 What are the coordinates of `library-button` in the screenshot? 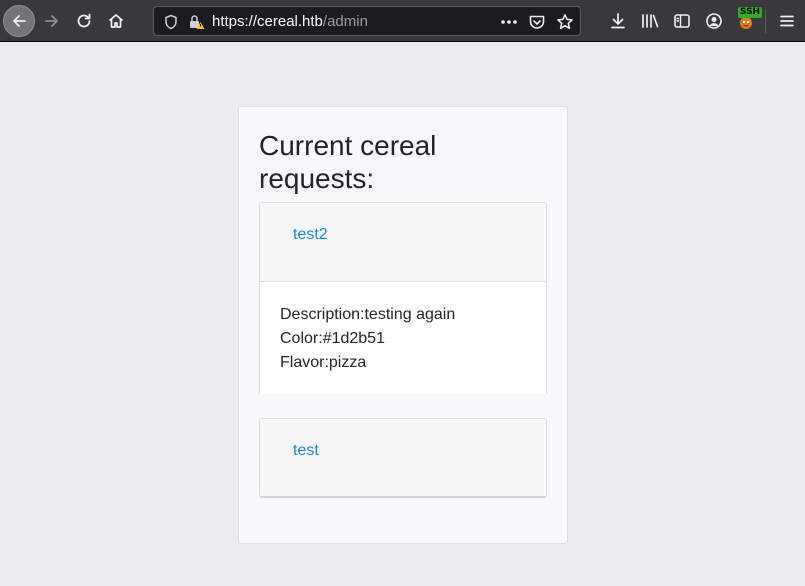 It's located at (650, 21).